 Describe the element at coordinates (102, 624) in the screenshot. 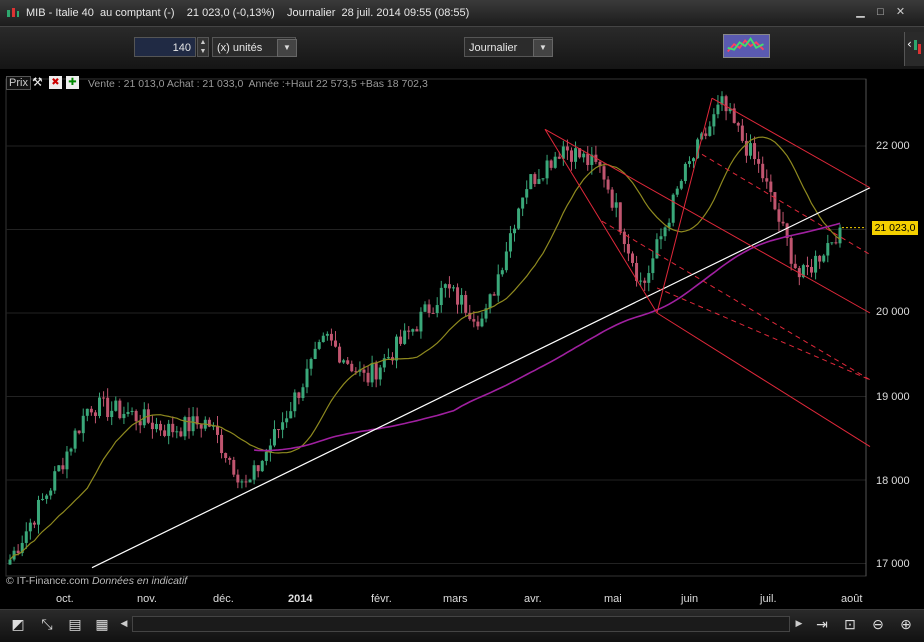

I see `indicator-tool-icon: ▦` at that location.